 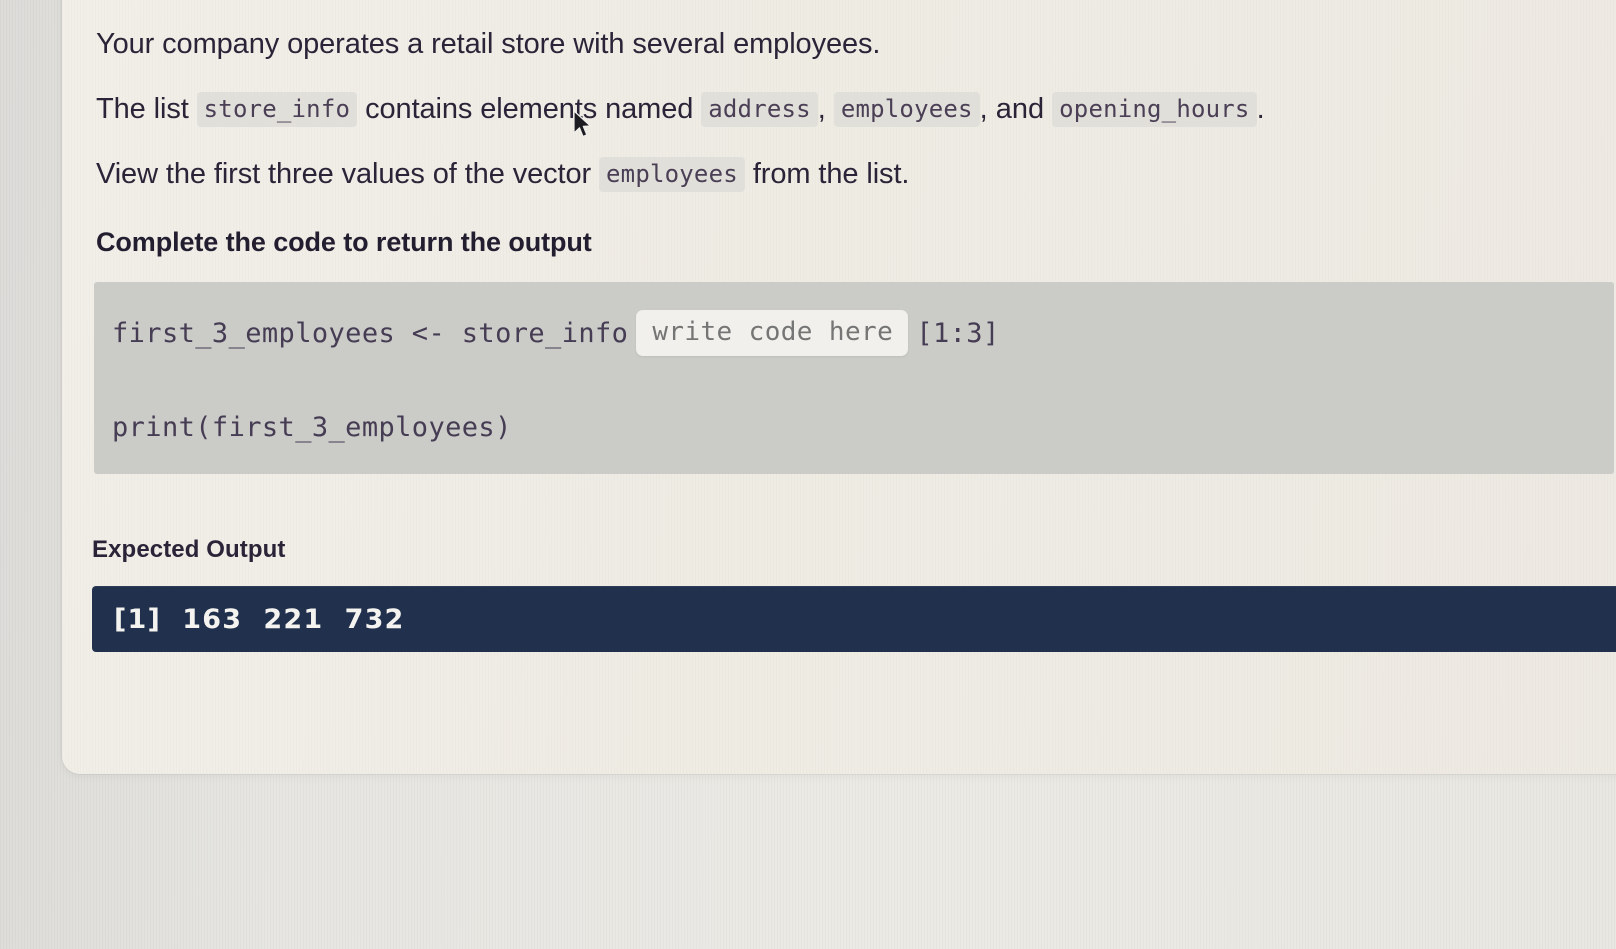 I want to click on prompt-comma-1: ,, so click(x=821, y=108).